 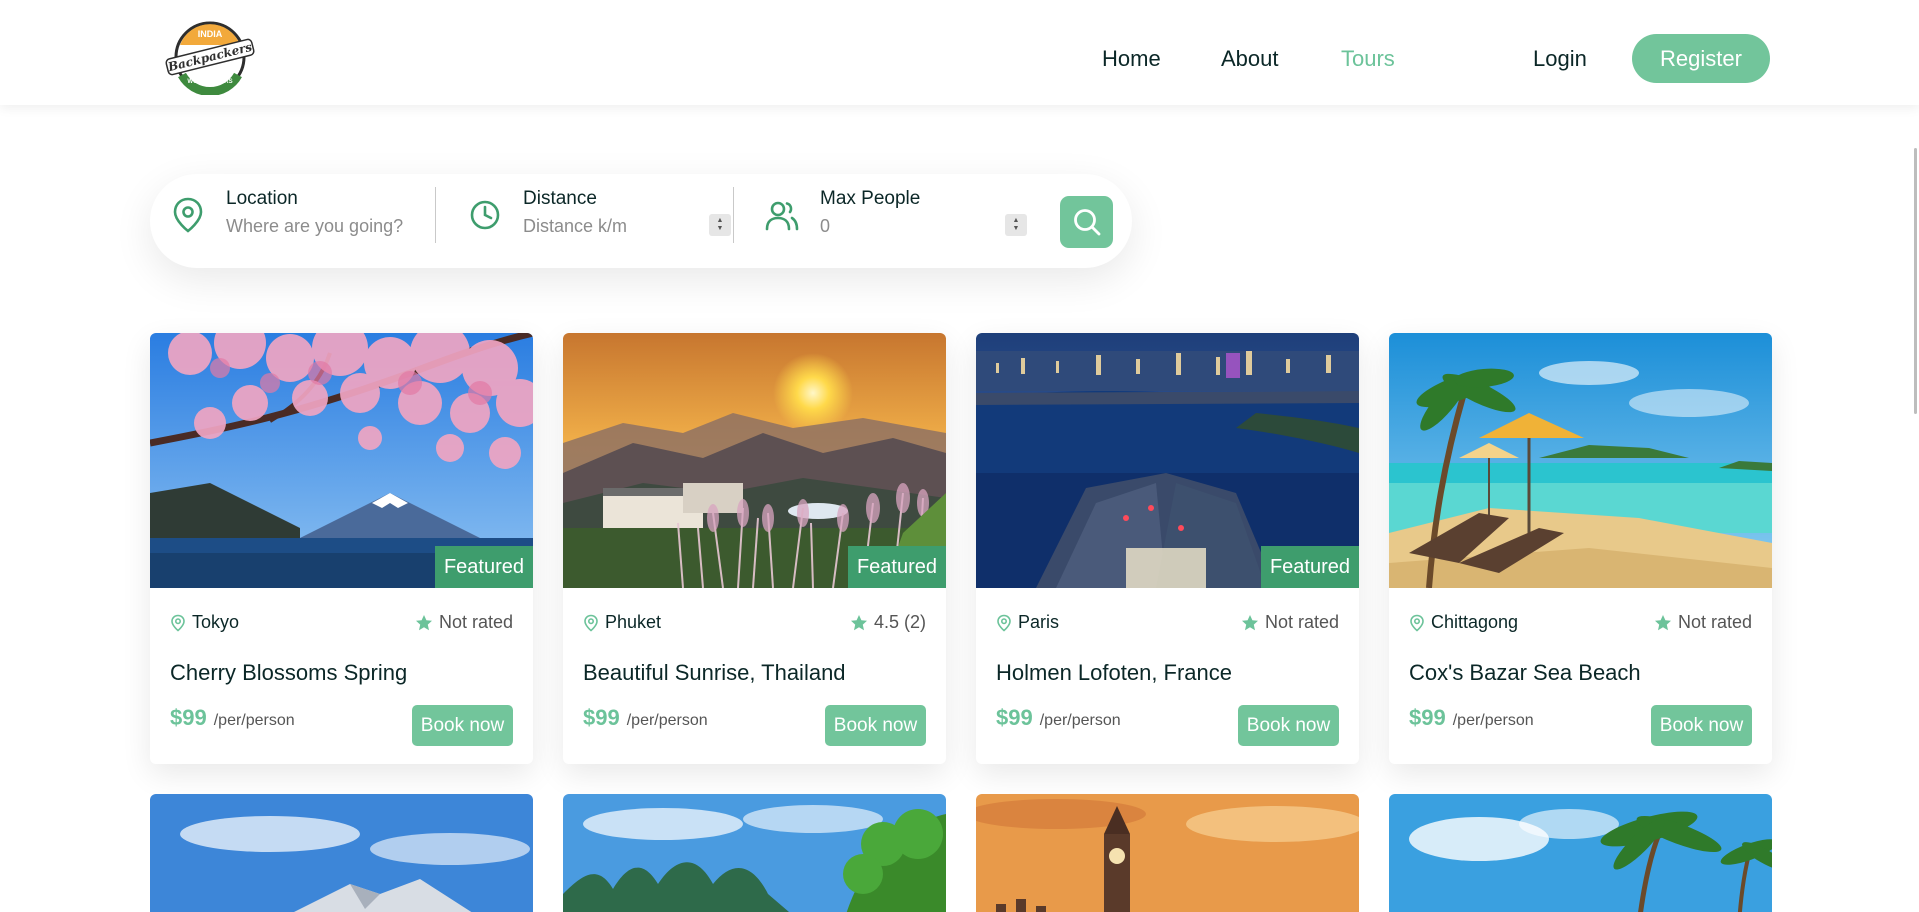 I want to click on login-button: Login, so click(x=1560, y=59).